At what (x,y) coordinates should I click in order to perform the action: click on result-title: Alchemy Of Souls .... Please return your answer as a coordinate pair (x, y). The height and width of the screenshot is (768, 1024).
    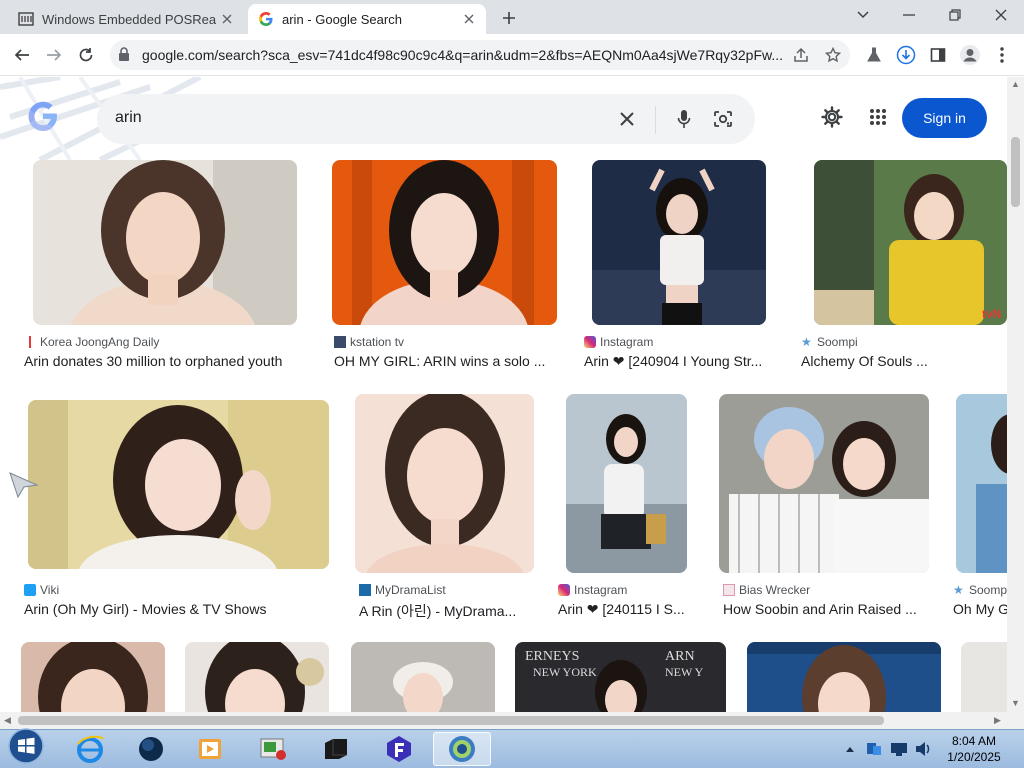
    Looking at the image, I should click on (871, 361).